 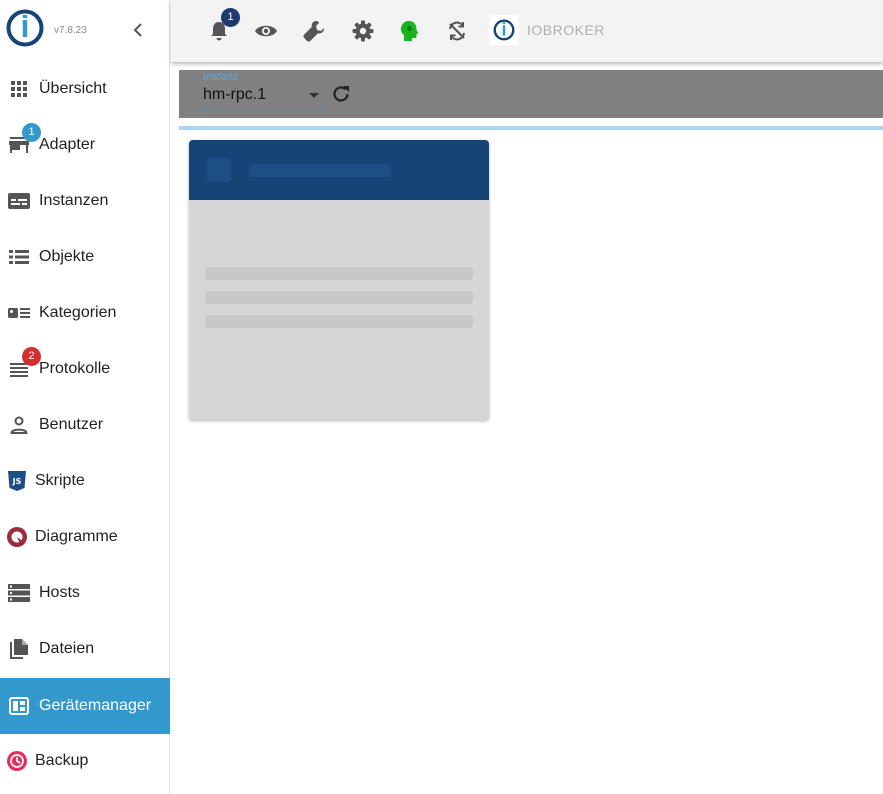 I want to click on sidebar-item-geraetemanager: Gerätemanager, so click(x=85, y=706).